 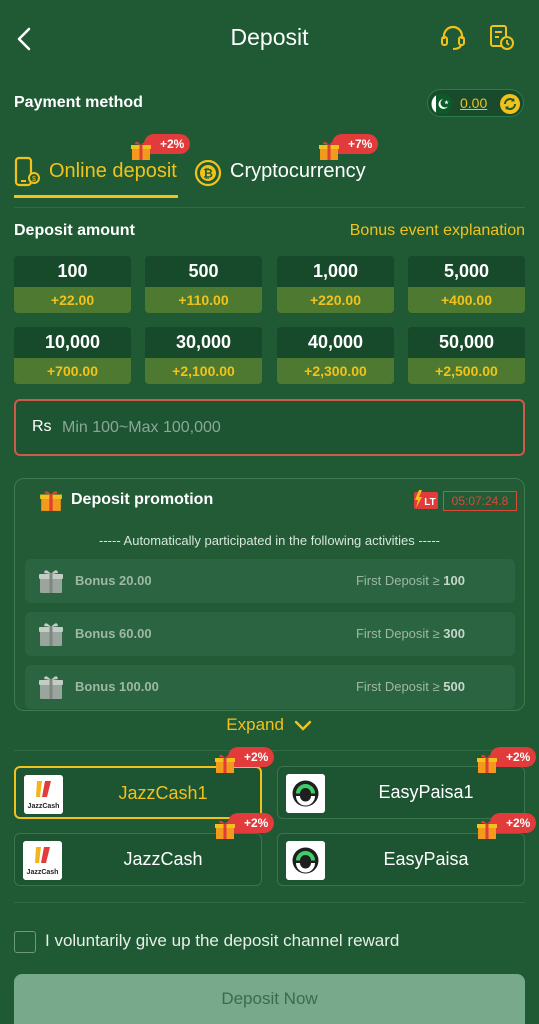 I want to click on amount-bonus: +700.00, so click(x=72, y=371).